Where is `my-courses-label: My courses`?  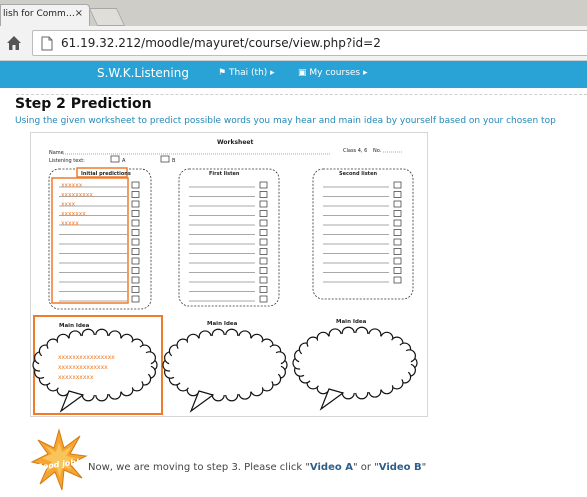 my-courses-label: My courses is located at coordinates (335, 73).